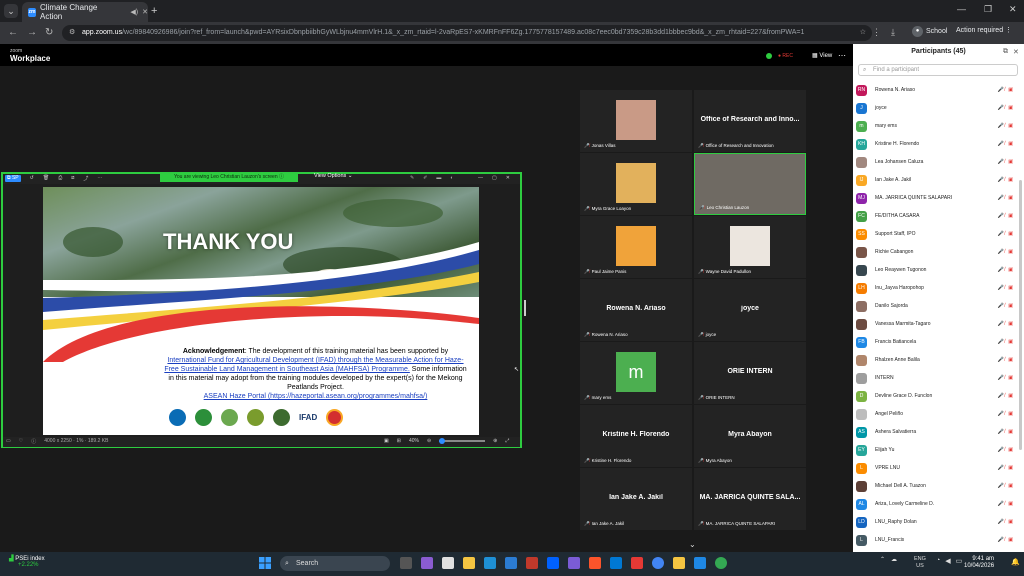 The image size is (1024, 576). I want to click on stock-widget: ▟ PSEi index +2.22%, so click(27, 561).